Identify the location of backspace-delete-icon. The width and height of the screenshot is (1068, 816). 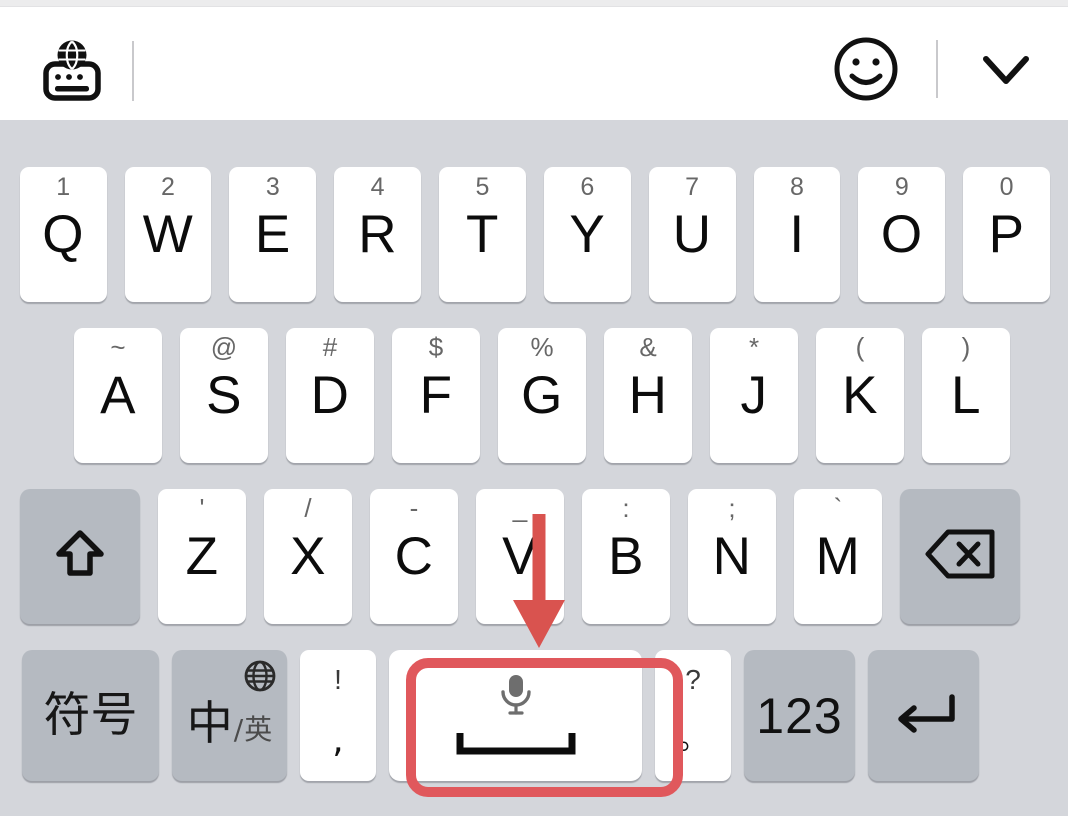
(960, 556).